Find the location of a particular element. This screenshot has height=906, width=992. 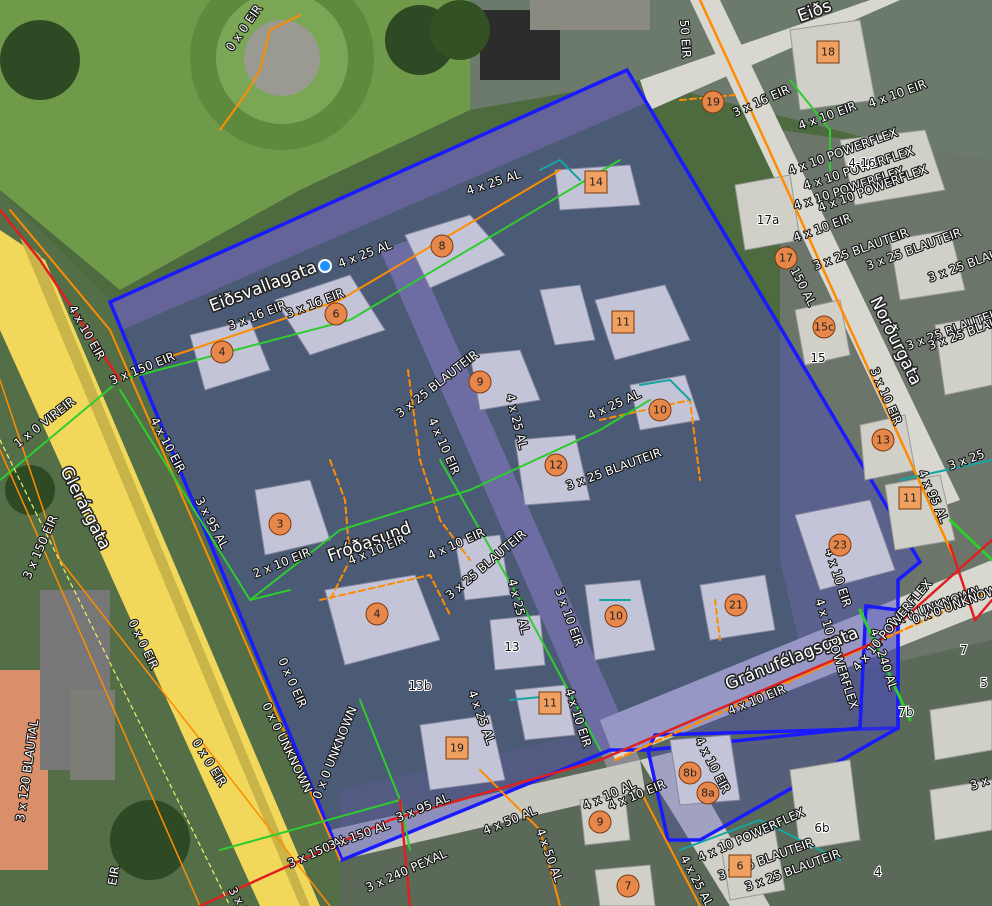

house-number-marker: 6b is located at coordinates (821, 828).